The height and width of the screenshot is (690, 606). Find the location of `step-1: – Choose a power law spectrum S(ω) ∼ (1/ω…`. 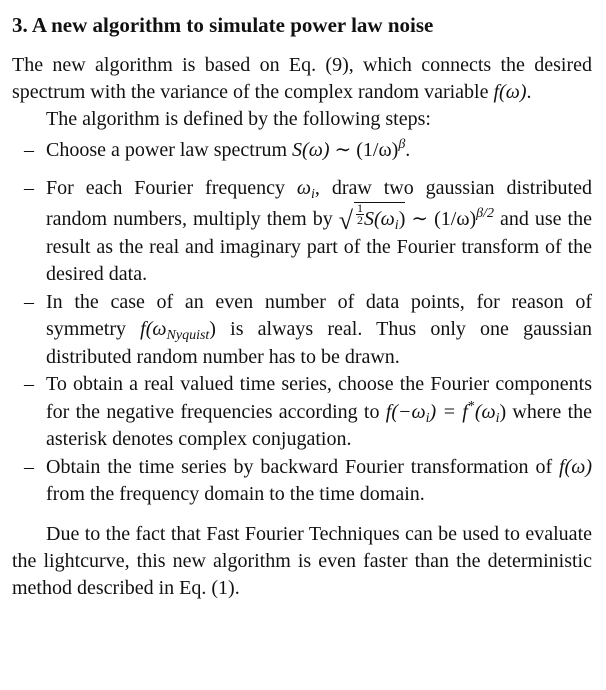

step-1: – Choose a power law spectrum S(ω) ∼ (1/ω… is located at coordinates (302, 151).